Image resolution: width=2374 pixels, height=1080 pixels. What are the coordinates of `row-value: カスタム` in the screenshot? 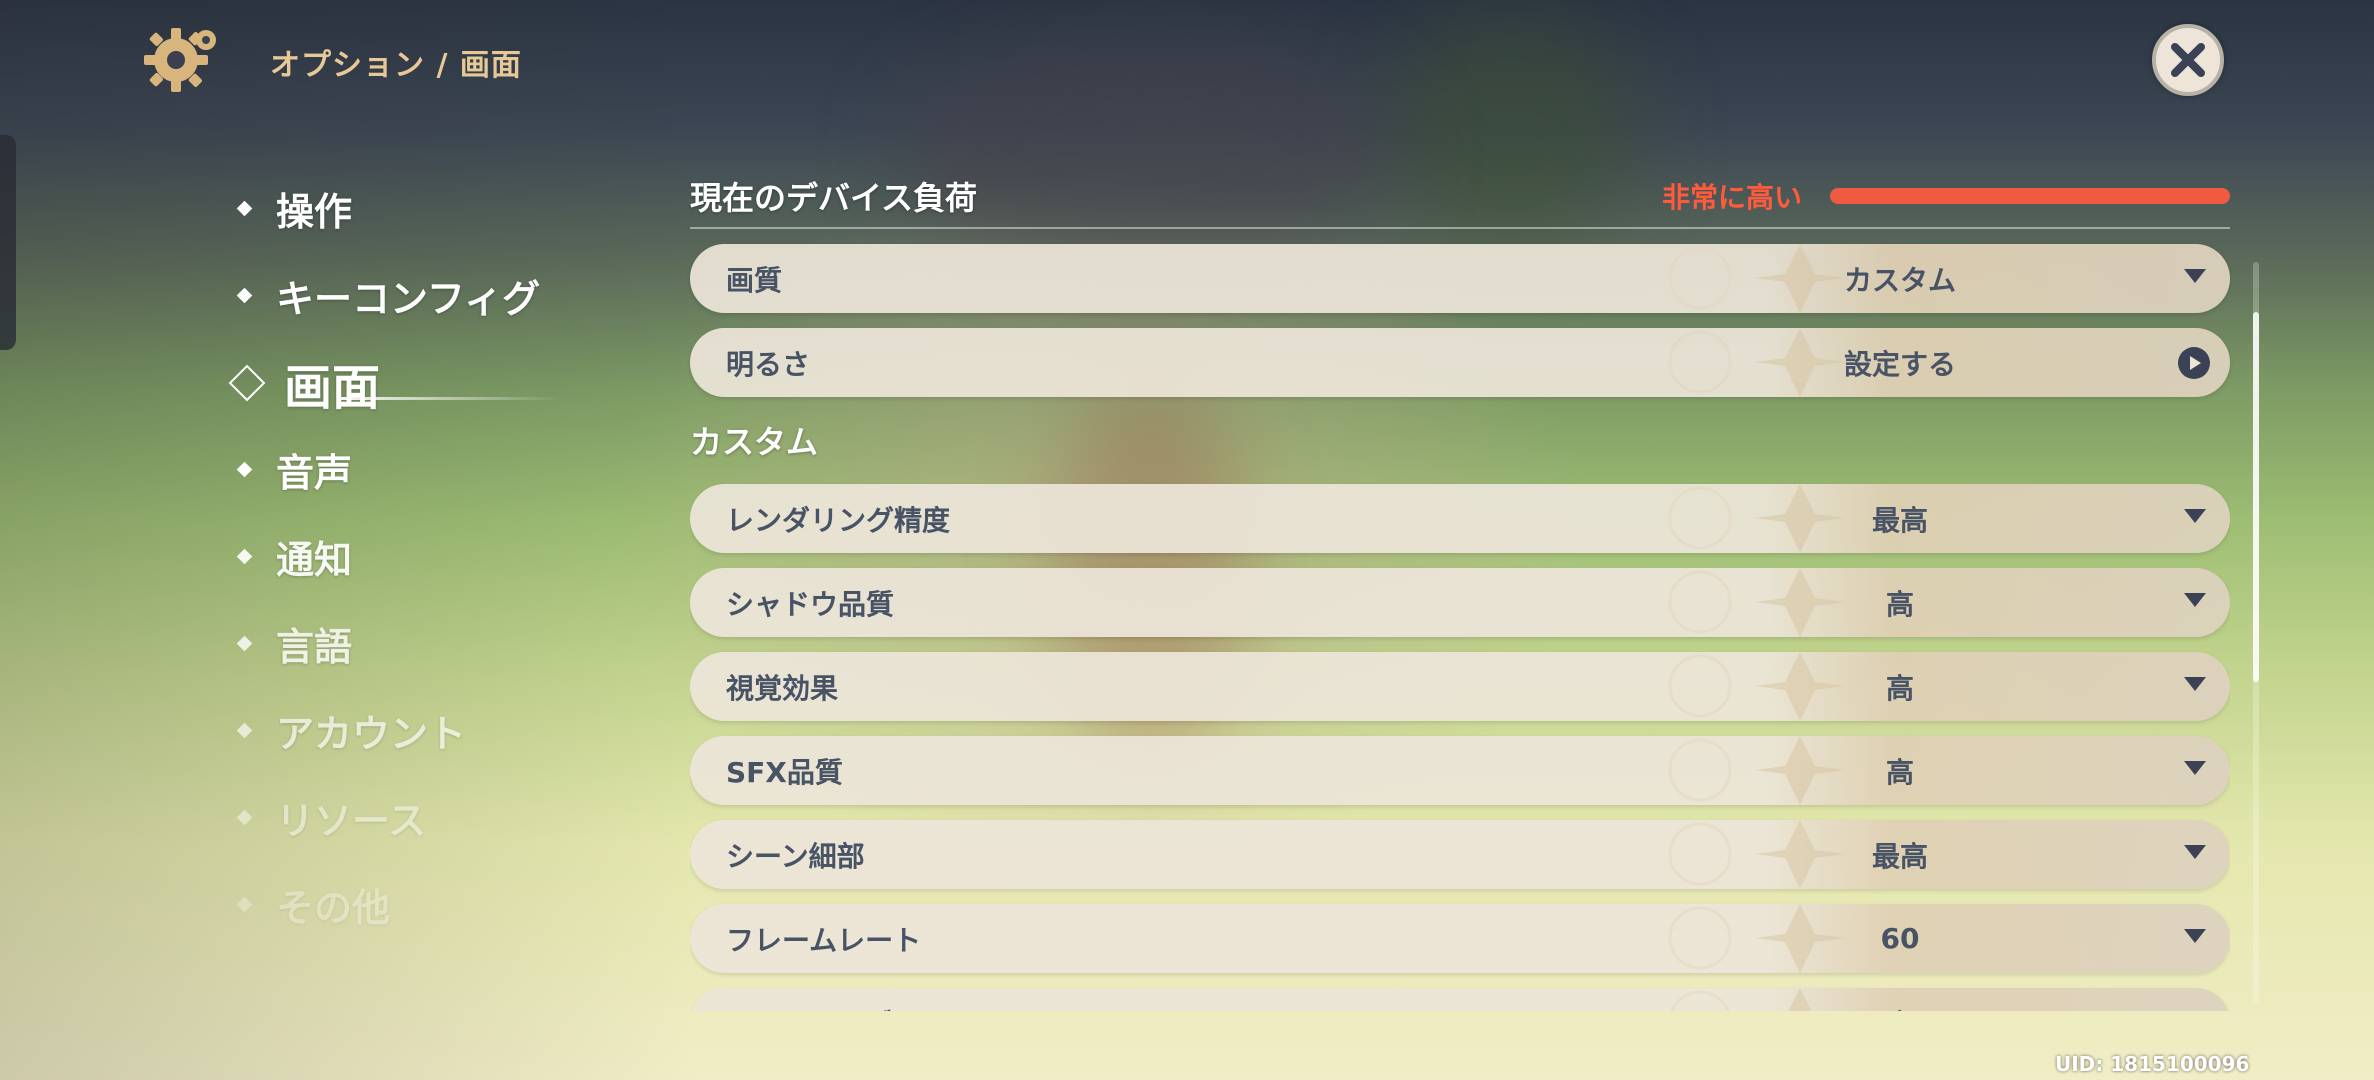 It's located at (1899, 280).